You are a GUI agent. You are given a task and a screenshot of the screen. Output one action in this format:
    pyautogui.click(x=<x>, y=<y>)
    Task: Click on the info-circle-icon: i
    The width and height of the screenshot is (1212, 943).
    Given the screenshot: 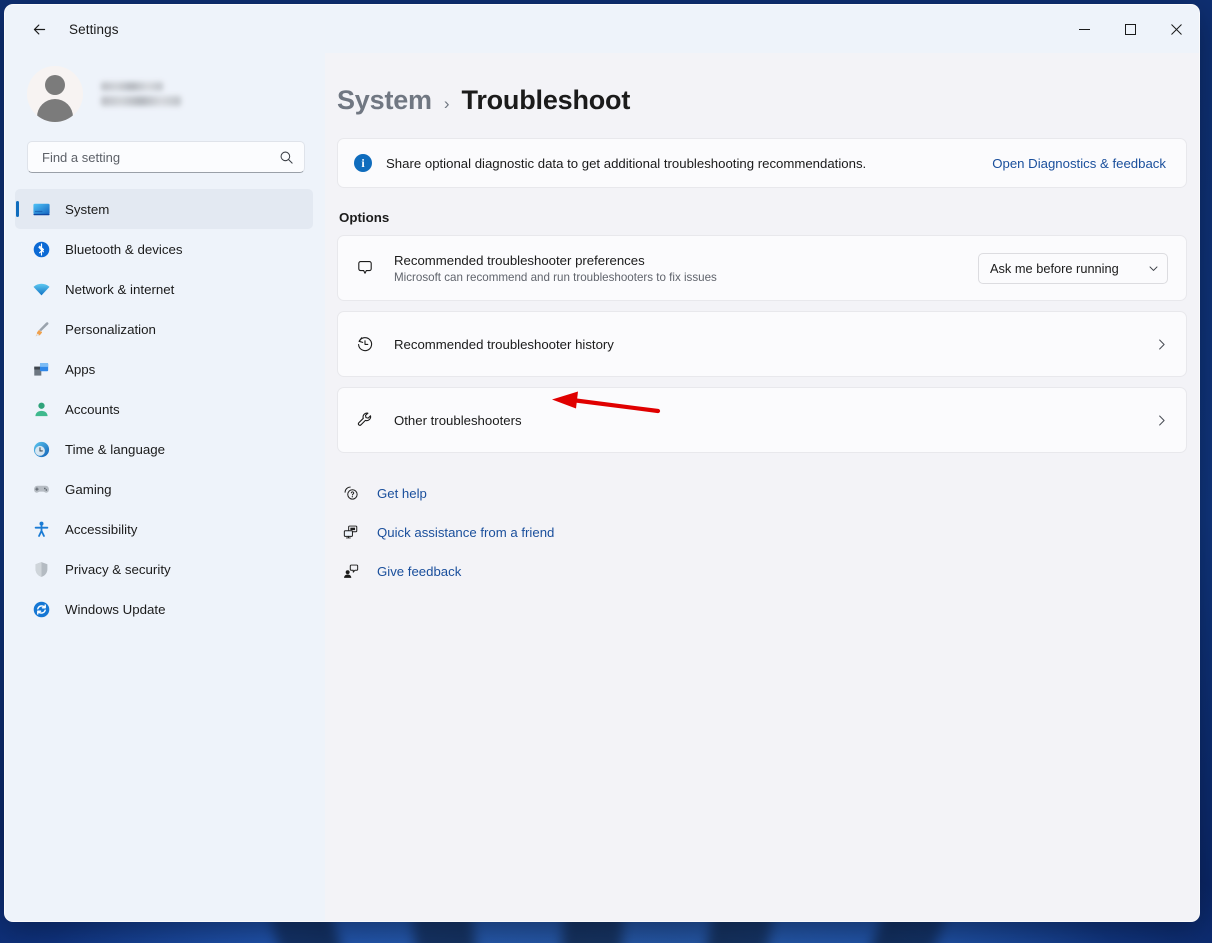 What is the action you would take?
    pyautogui.click(x=363, y=163)
    